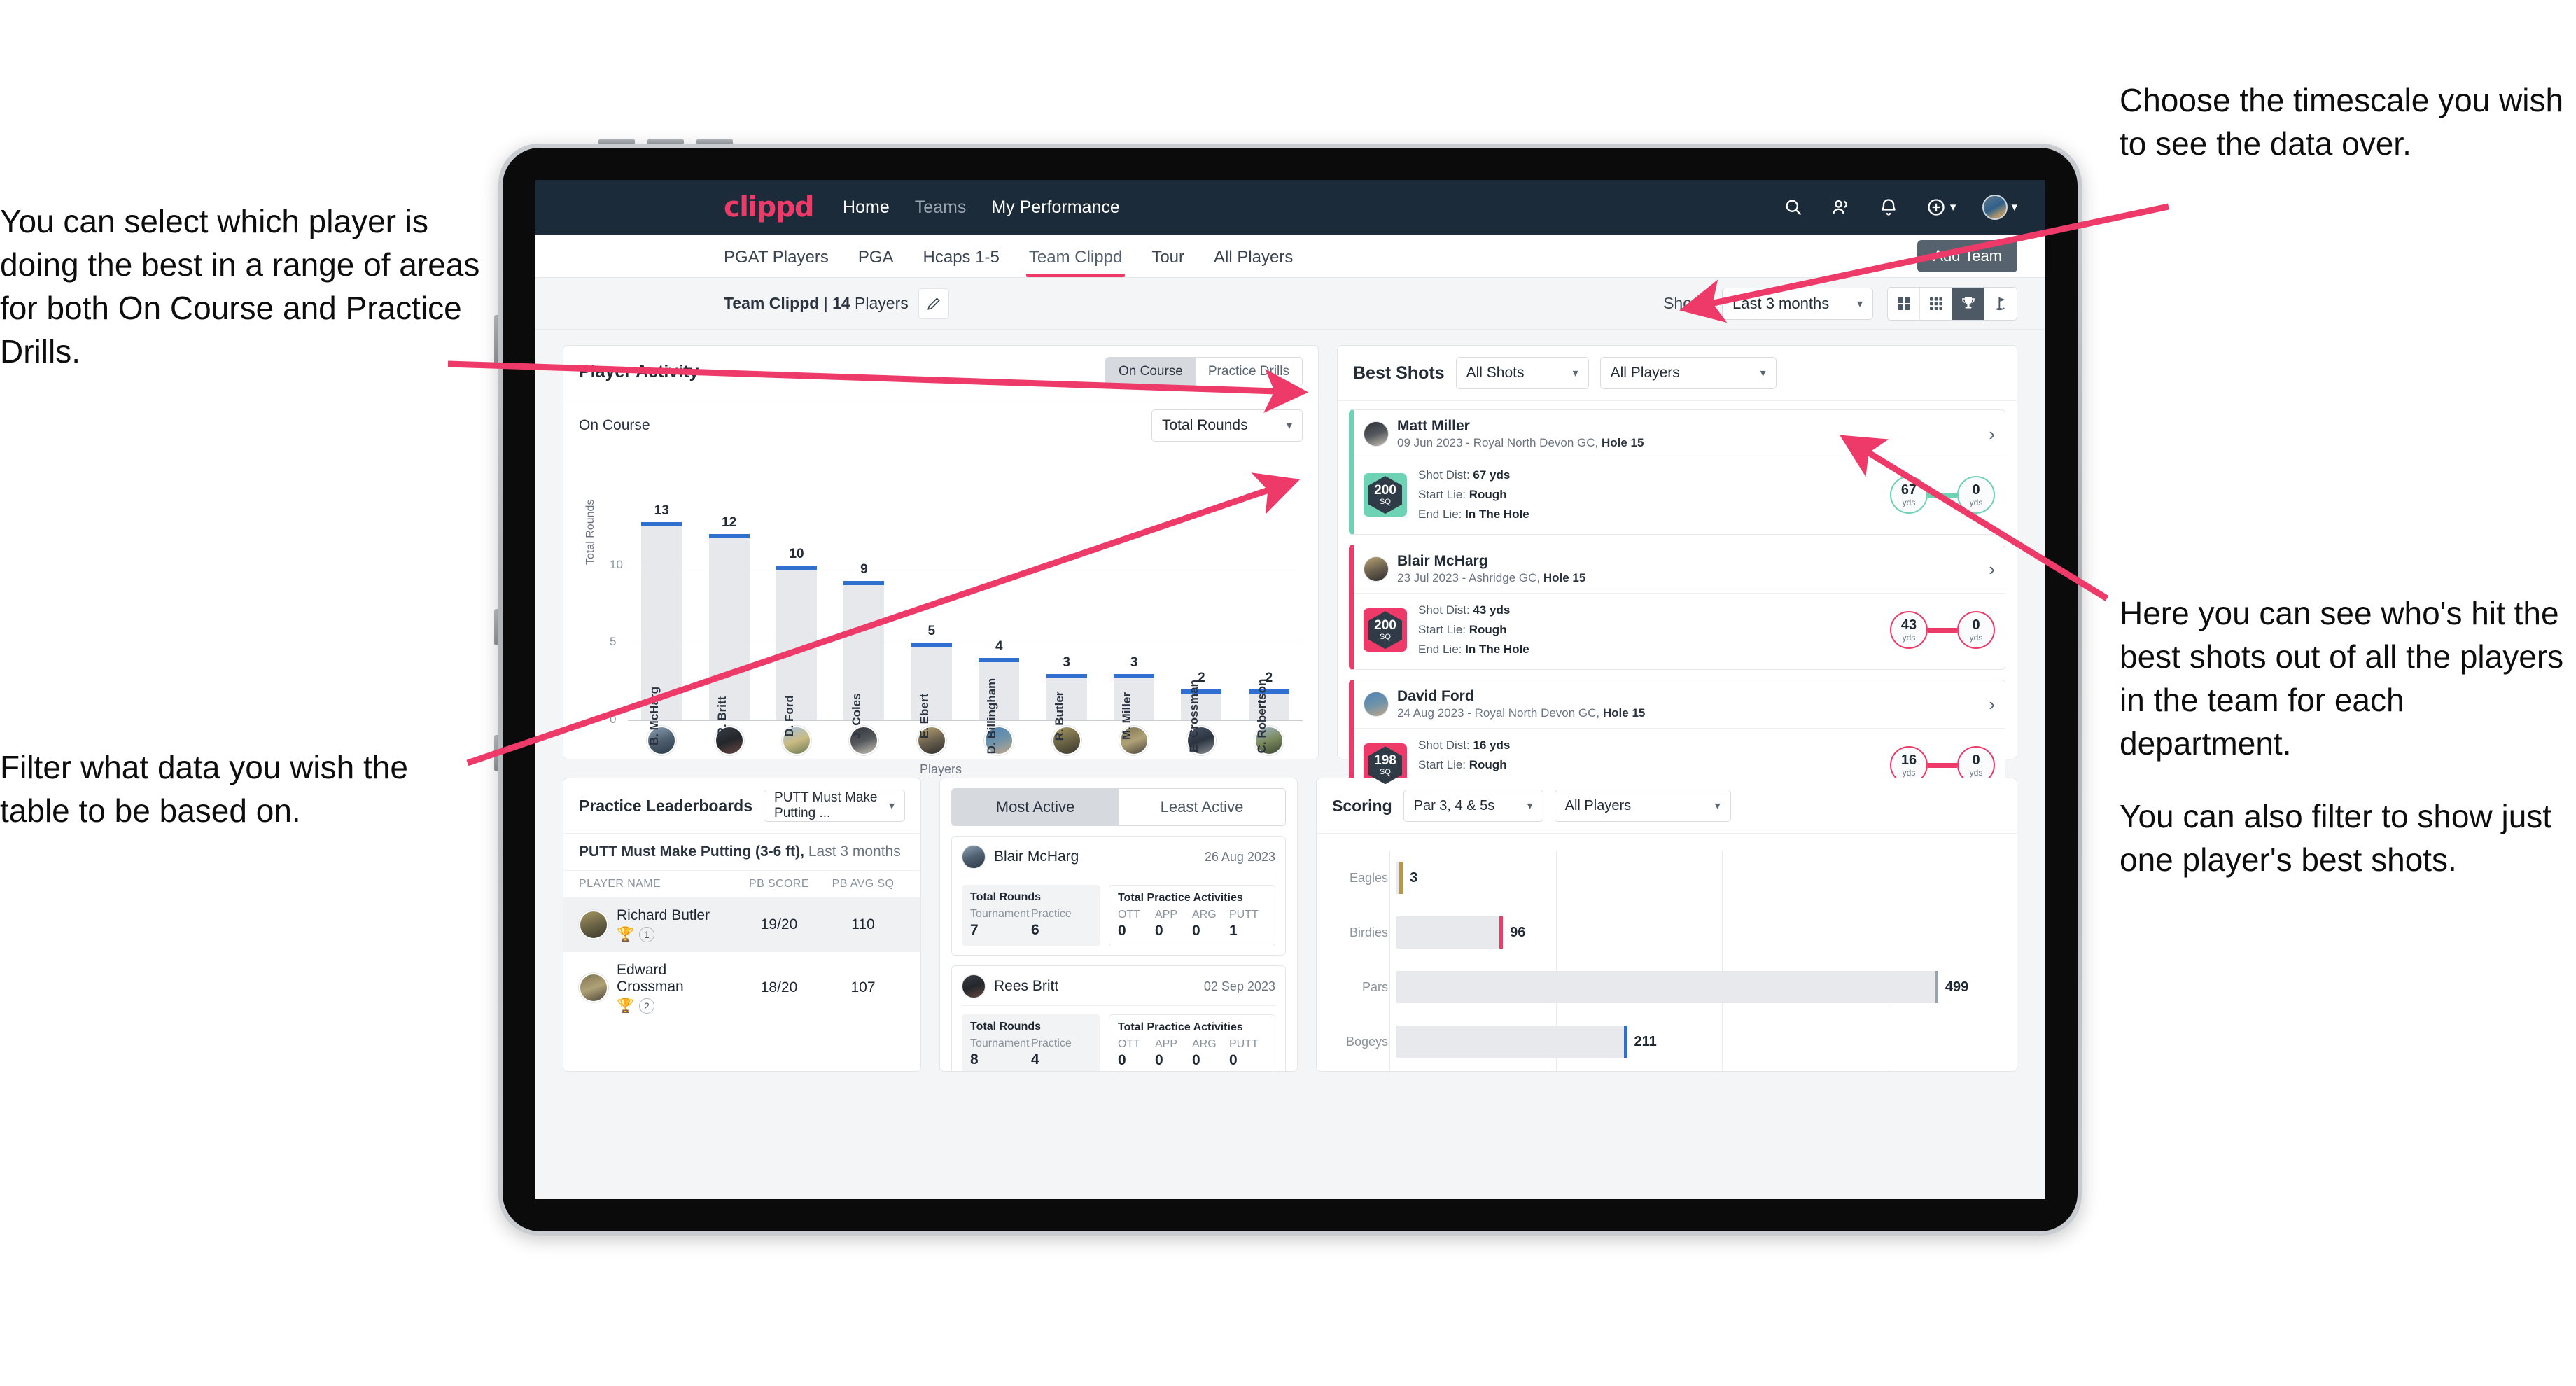  What do you see at coordinates (1666, 932) in the screenshot?
I see `scoring-bar-row: Birdies 96` at bounding box center [1666, 932].